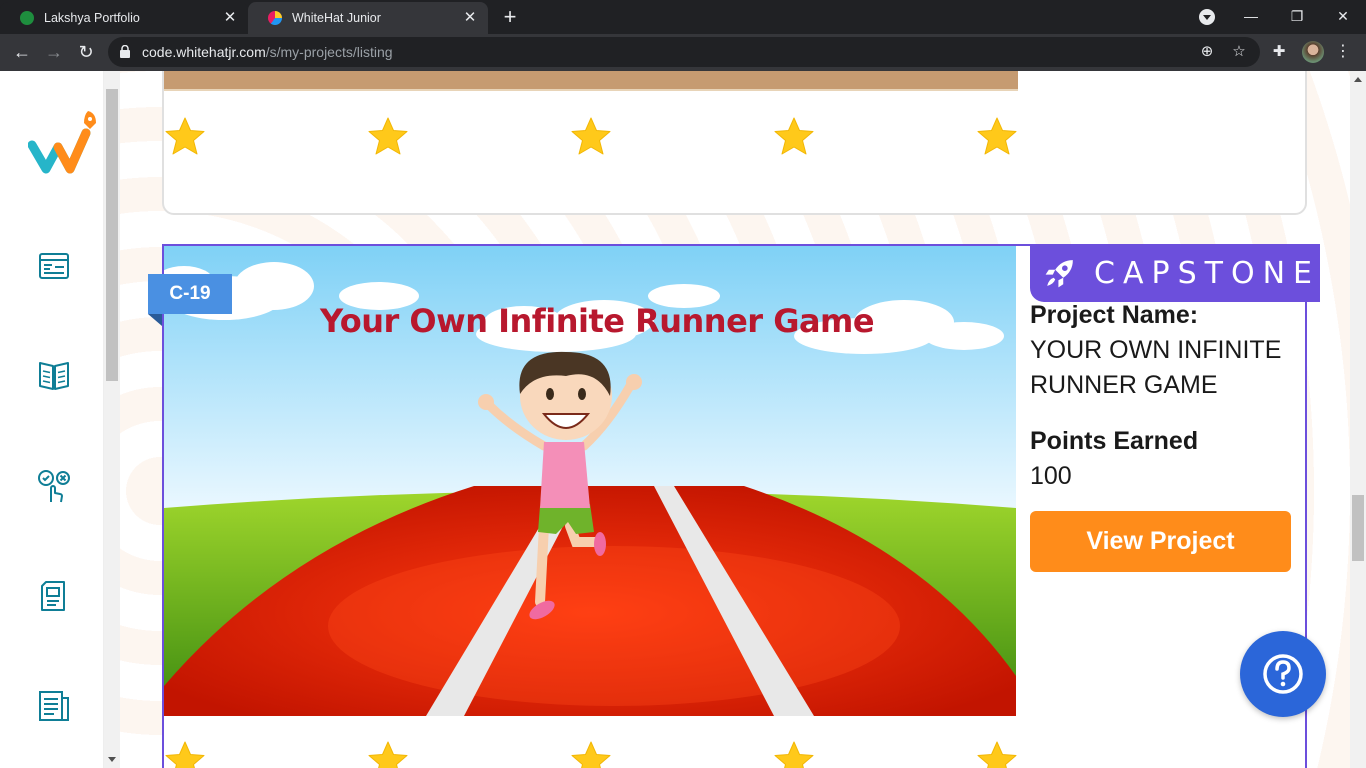 The width and height of the screenshot is (1366, 768). Describe the element at coordinates (510, 17) in the screenshot. I see `new-tab-button: +` at that location.